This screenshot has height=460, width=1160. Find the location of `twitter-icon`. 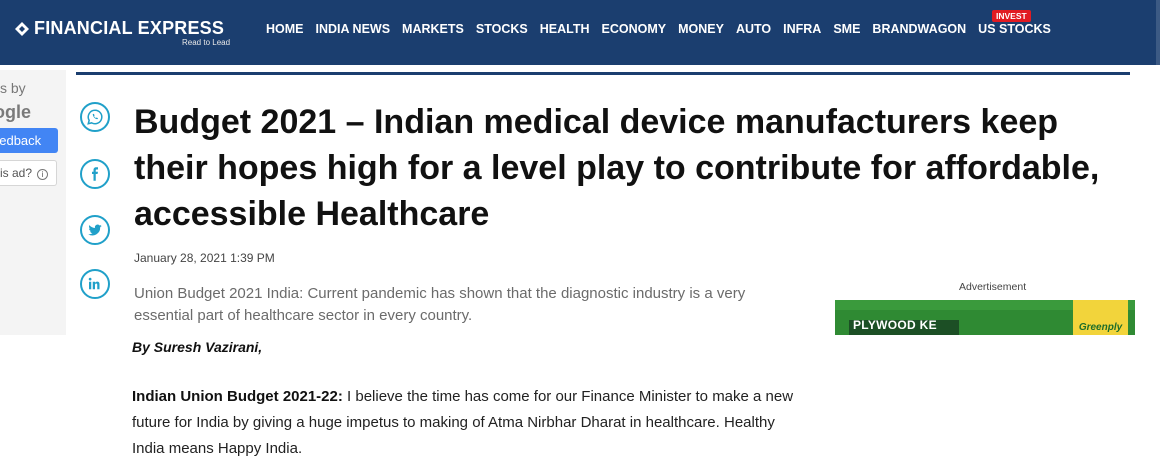

twitter-icon is located at coordinates (95, 230).